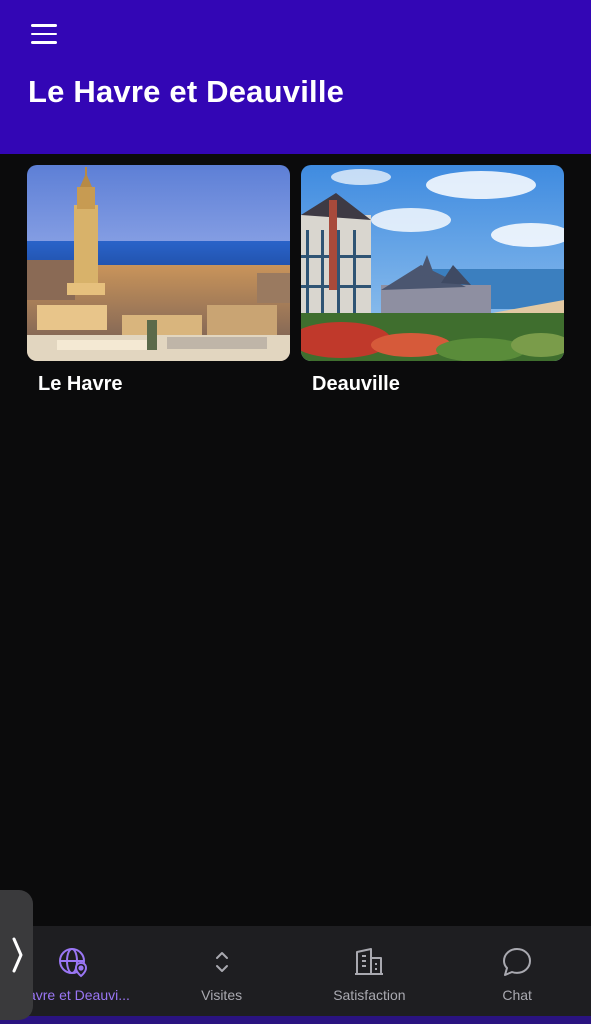 This screenshot has width=591, height=1024. I want to click on card-le-havre: Le Havre, so click(158, 280).